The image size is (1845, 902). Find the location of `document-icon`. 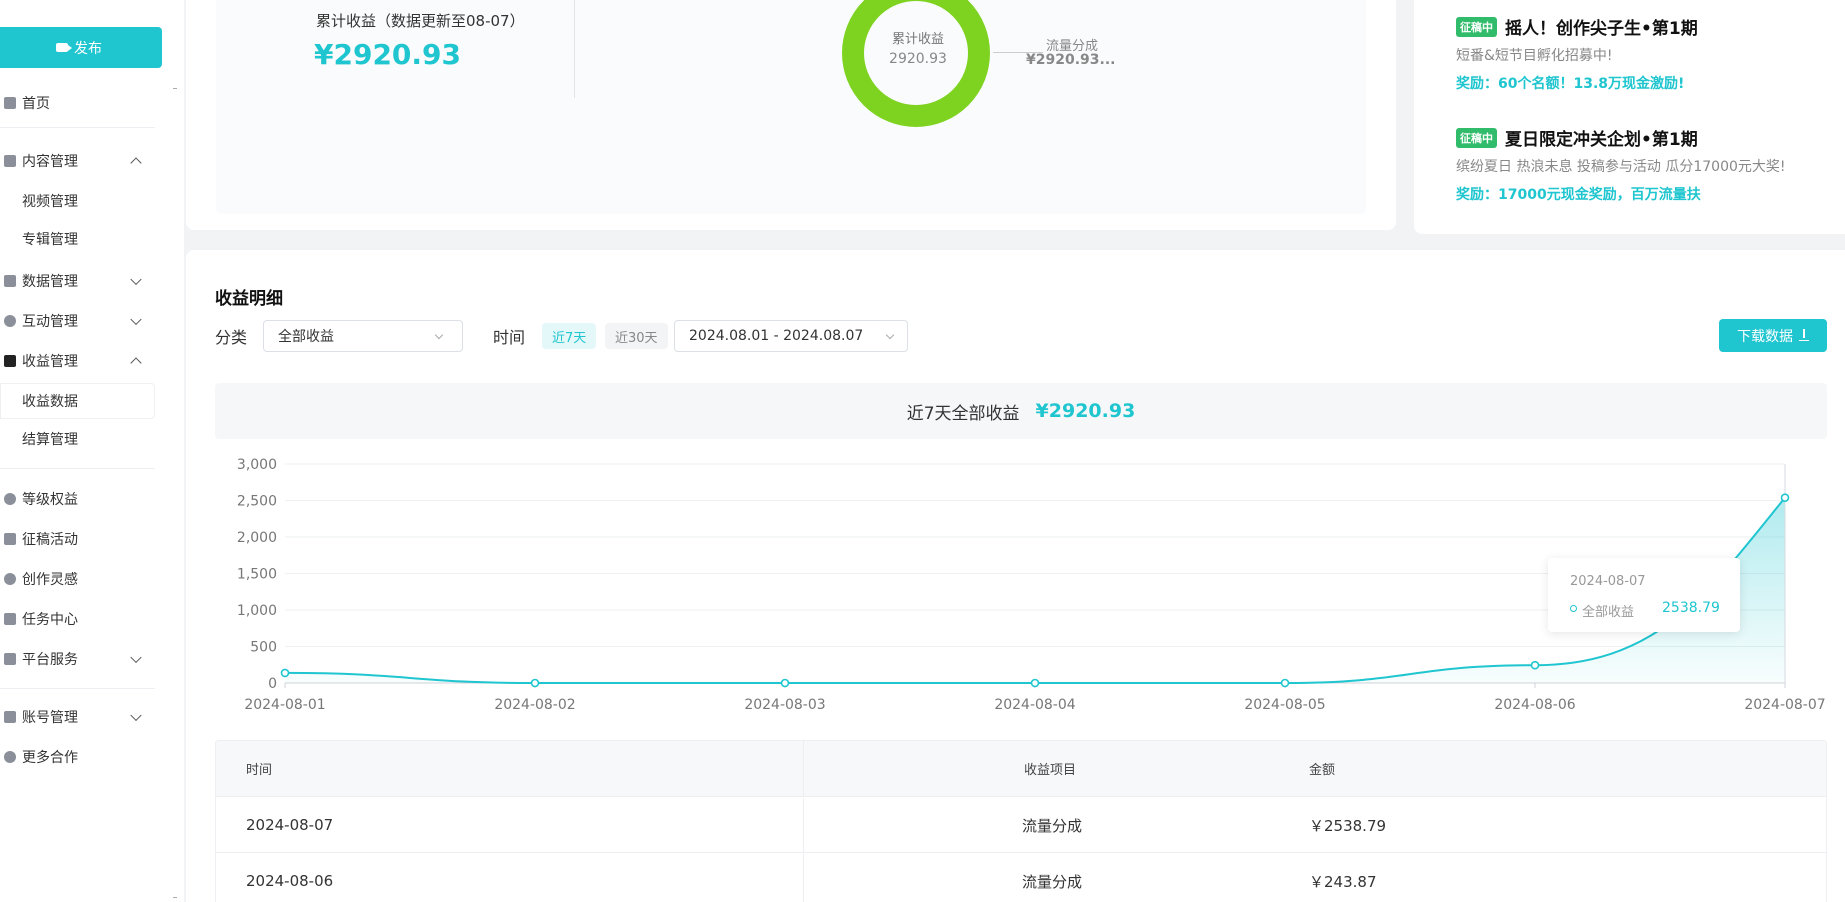

document-icon is located at coordinates (10, 659).